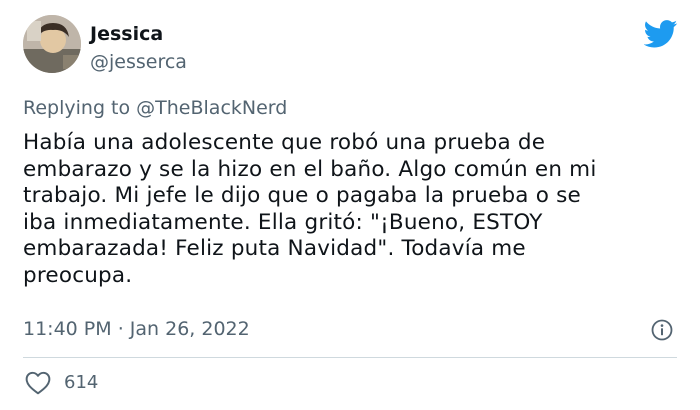  I want to click on divider, so click(350, 357).